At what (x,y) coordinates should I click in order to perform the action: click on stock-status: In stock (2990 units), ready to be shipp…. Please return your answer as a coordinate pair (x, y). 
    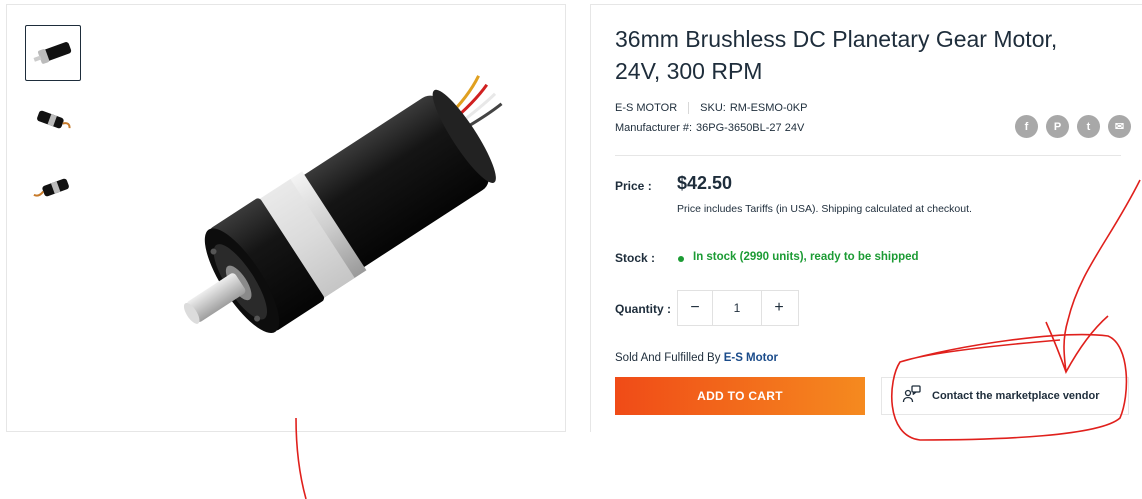
    Looking at the image, I should click on (806, 257).